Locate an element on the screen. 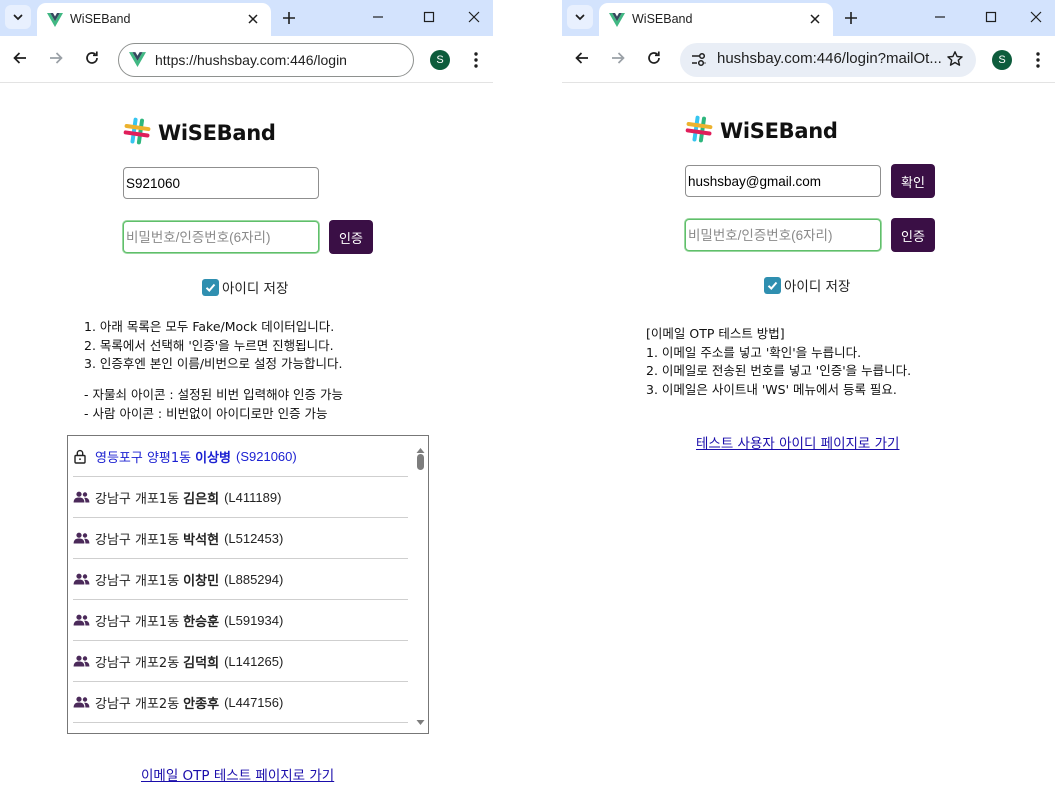  guide-line: 3. 인증후엔 본인 이름/비번으로 설정 가능합니다. is located at coordinates (213, 363).